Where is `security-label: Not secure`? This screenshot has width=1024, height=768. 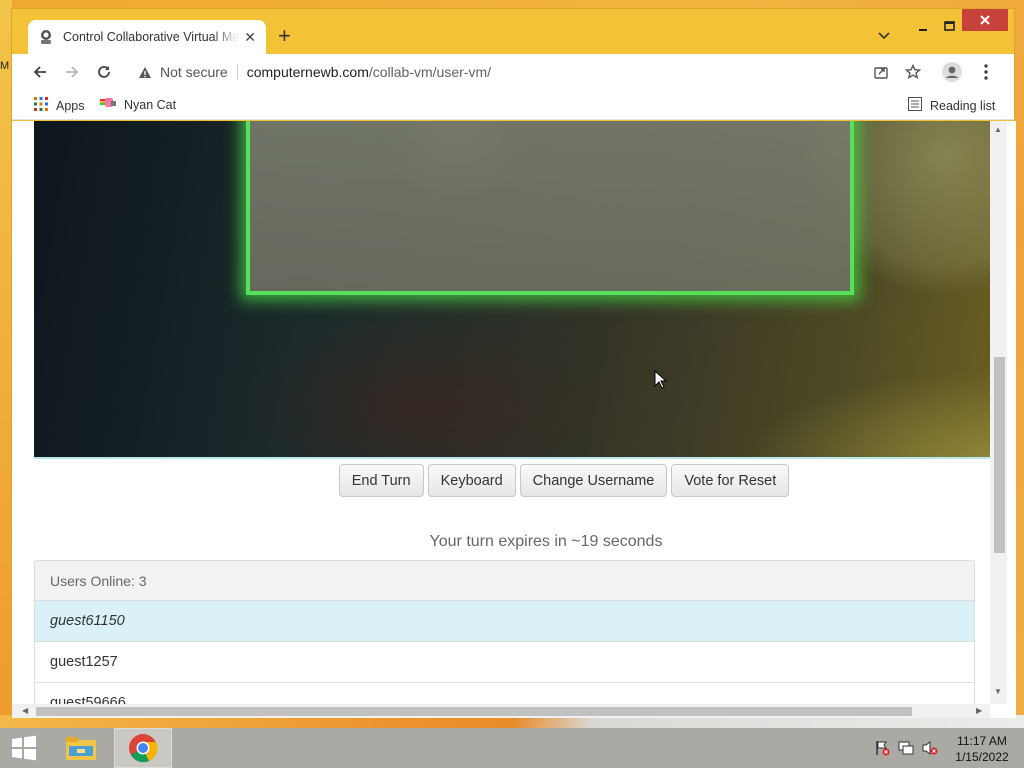 security-label: Not secure is located at coordinates (194, 72).